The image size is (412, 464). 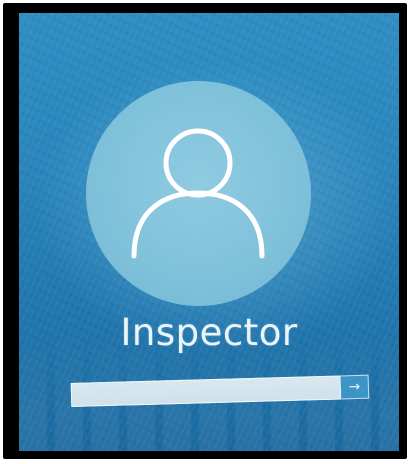 What do you see at coordinates (206, 391) in the screenshot?
I see `password-input` at bounding box center [206, 391].